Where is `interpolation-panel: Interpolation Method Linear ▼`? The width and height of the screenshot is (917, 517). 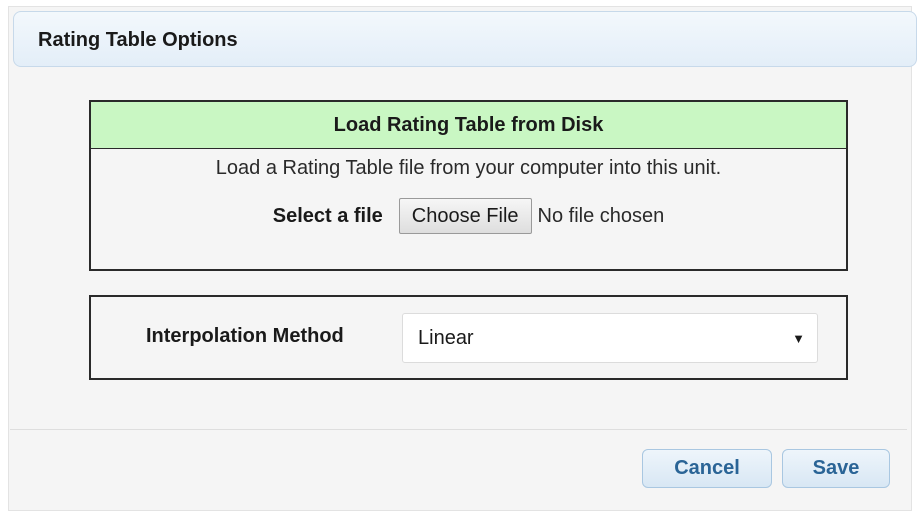
interpolation-panel: Interpolation Method Linear ▼ is located at coordinates (468, 337).